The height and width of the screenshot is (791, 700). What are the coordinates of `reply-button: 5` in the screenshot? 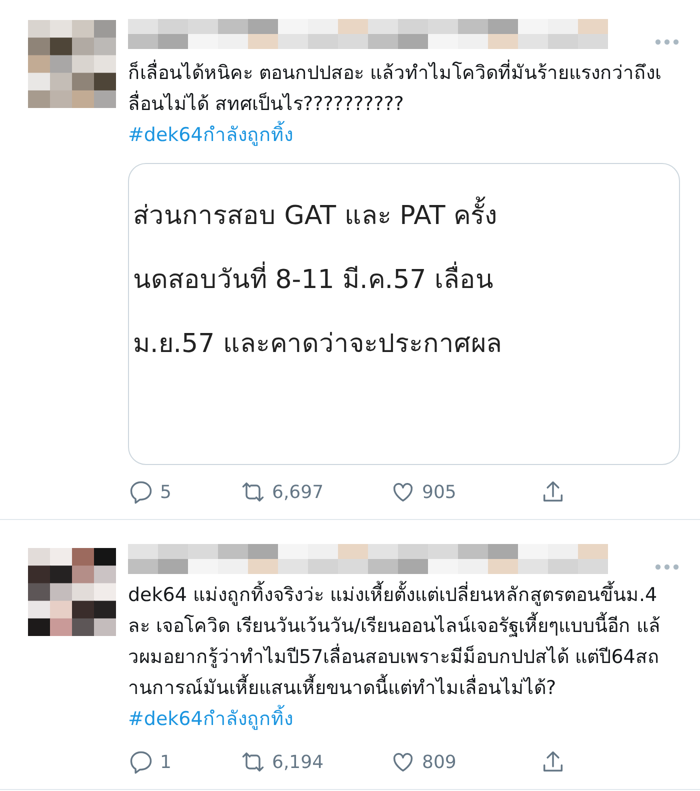 It's located at (184, 492).